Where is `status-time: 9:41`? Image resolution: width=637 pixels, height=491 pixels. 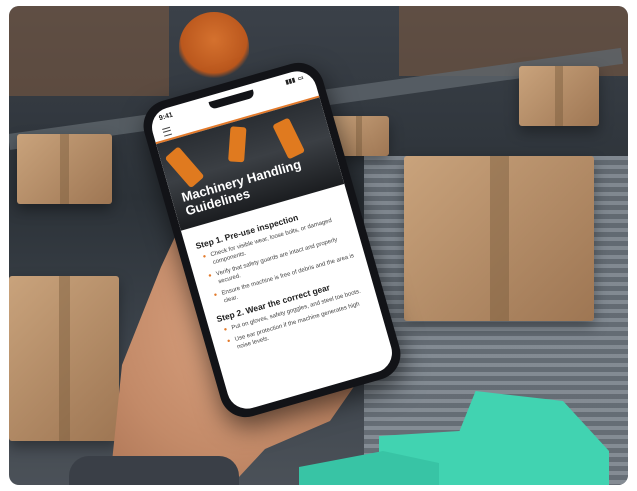
status-time: 9:41 is located at coordinates (166, 116).